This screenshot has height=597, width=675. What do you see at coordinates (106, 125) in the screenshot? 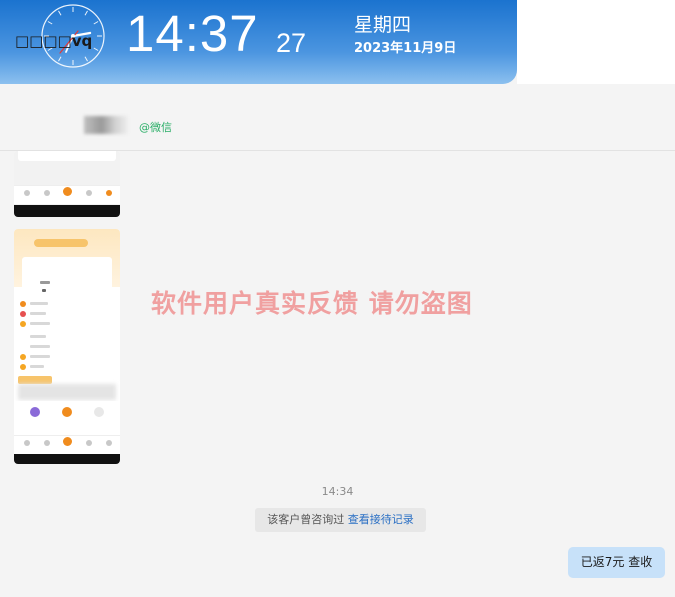
I see `redacted-name-blur` at bounding box center [106, 125].